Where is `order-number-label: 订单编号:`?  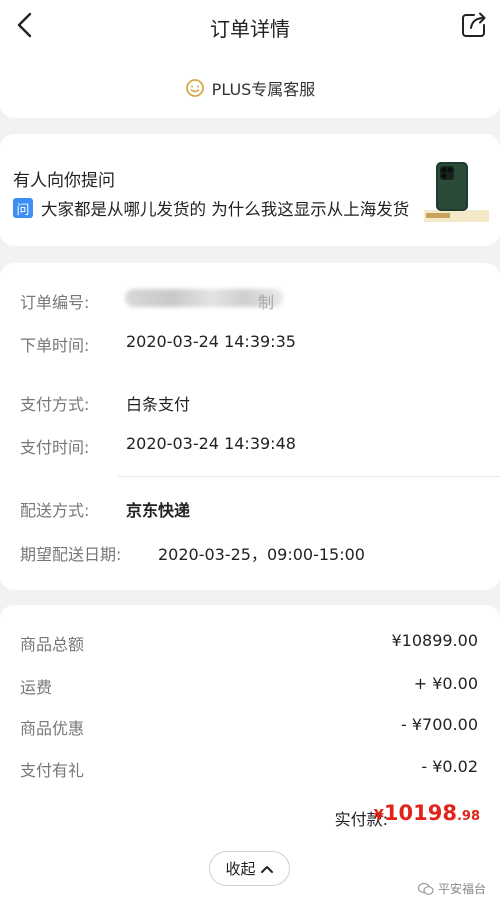 order-number-label: 订单编号: is located at coordinates (55, 302).